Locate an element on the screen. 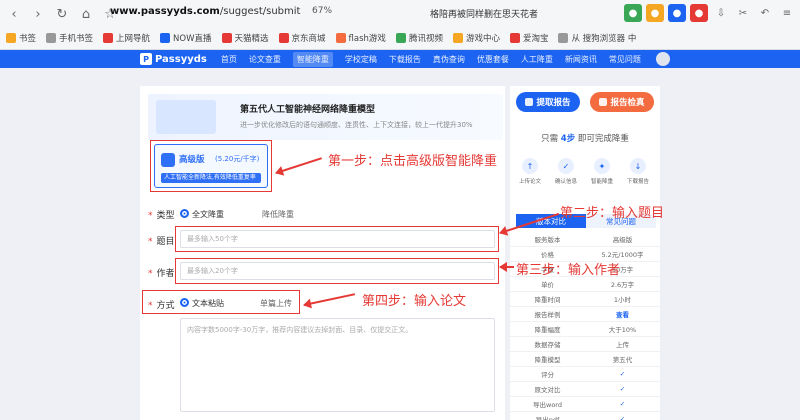  table-row: 降重幅度 大于10% is located at coordinates (585, 329).